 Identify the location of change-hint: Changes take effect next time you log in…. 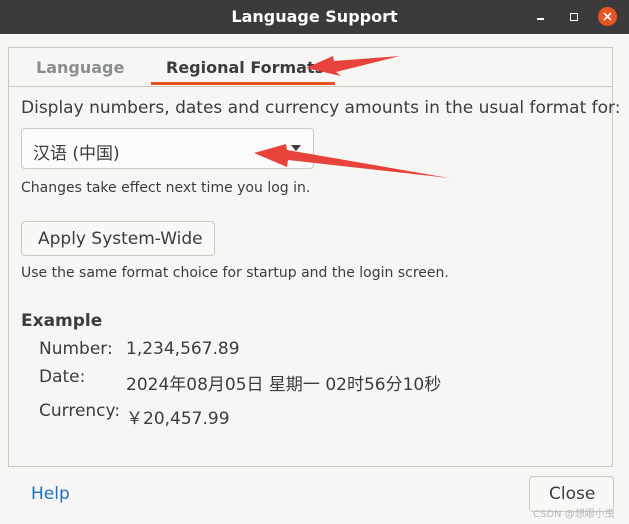
(166, 188).